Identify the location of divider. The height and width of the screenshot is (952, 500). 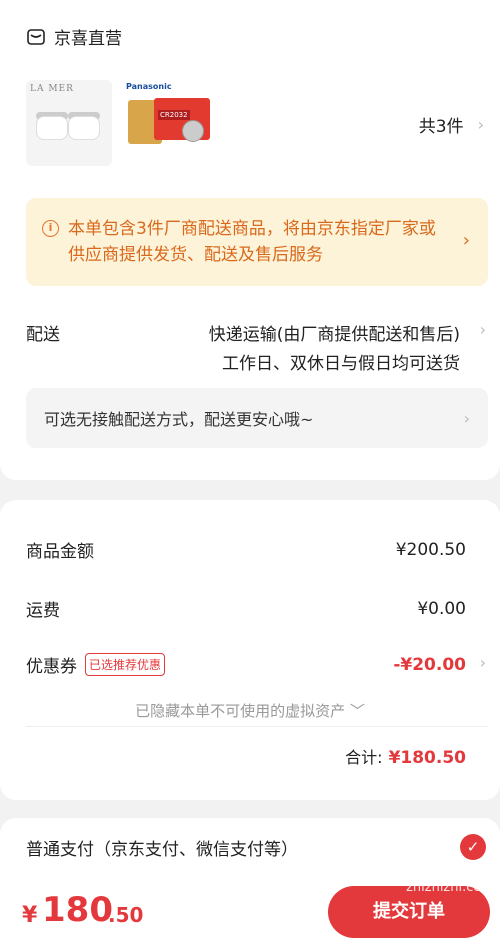
(257, 726).